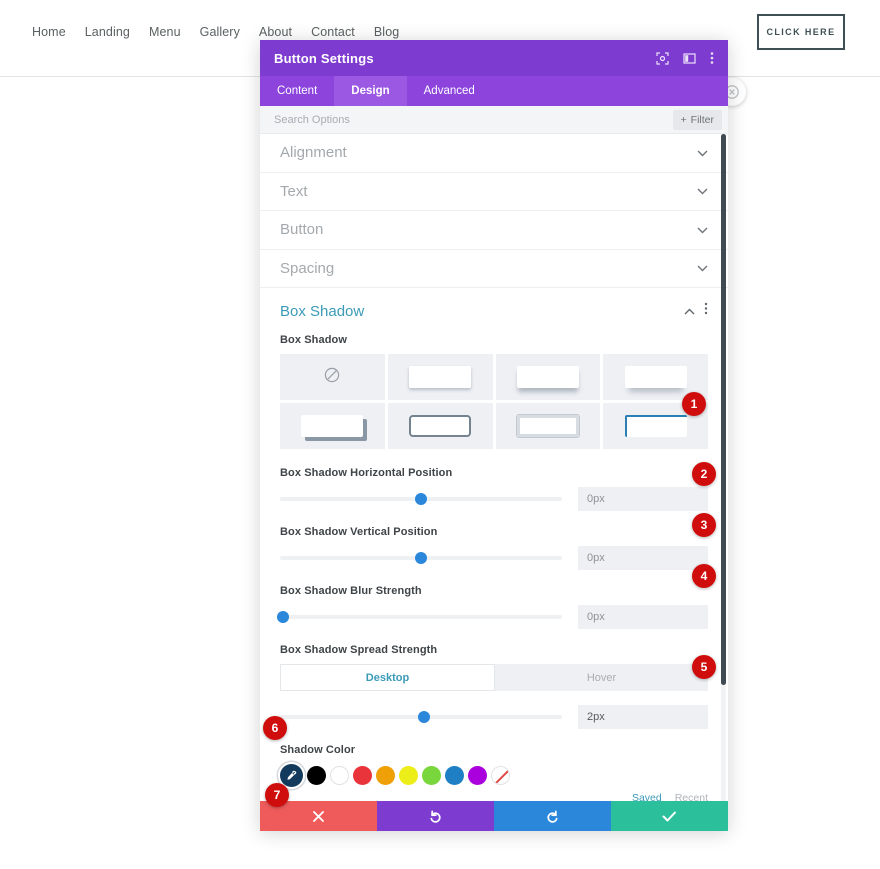 Image resolution: width=880 pixels, height=869 pixels. Describe the element at coordinates (370, 91) in the screenshot. I see `tab-design: Design` at that location.